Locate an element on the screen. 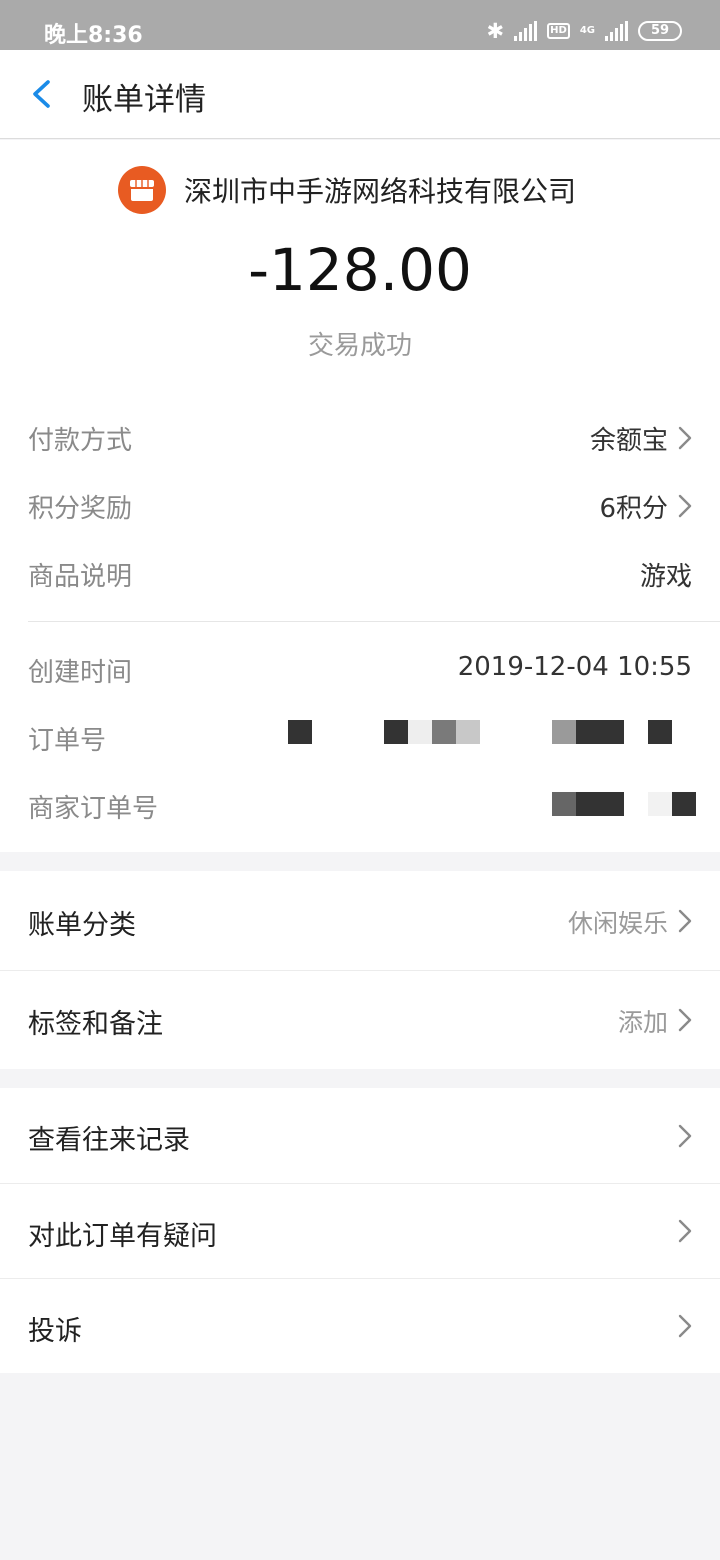 This screenshot has width=720, height=1560. tags-notes-label: 标签和备注 is located at coordinates (95, 1024).